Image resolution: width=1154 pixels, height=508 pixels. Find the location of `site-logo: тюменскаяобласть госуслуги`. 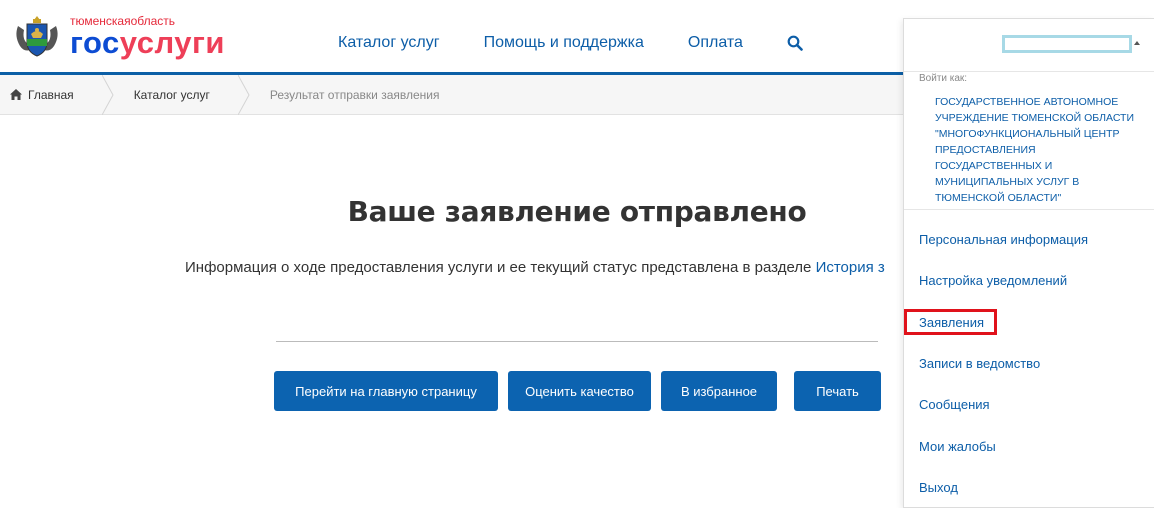

site-logo: тюменскаяобласть госуслуги is located at coordinates (118, 36).